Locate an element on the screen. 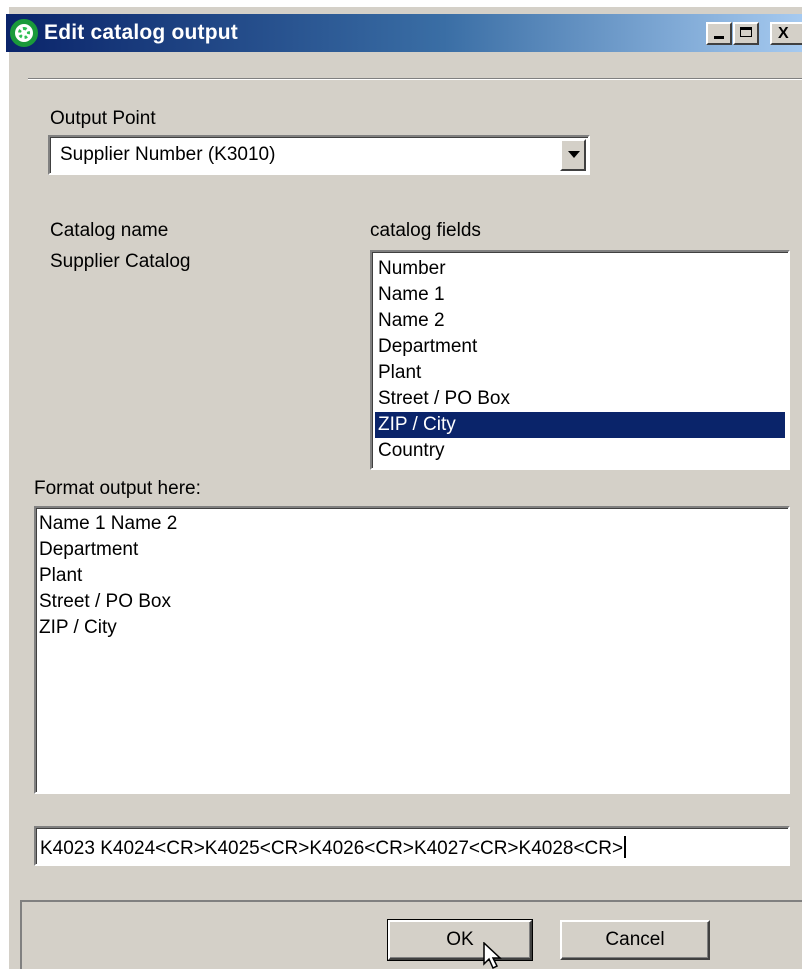 Image resolution: width=802 pixels, height=970 pixels. chevron-down-icon is located at coordinates (574, 154).